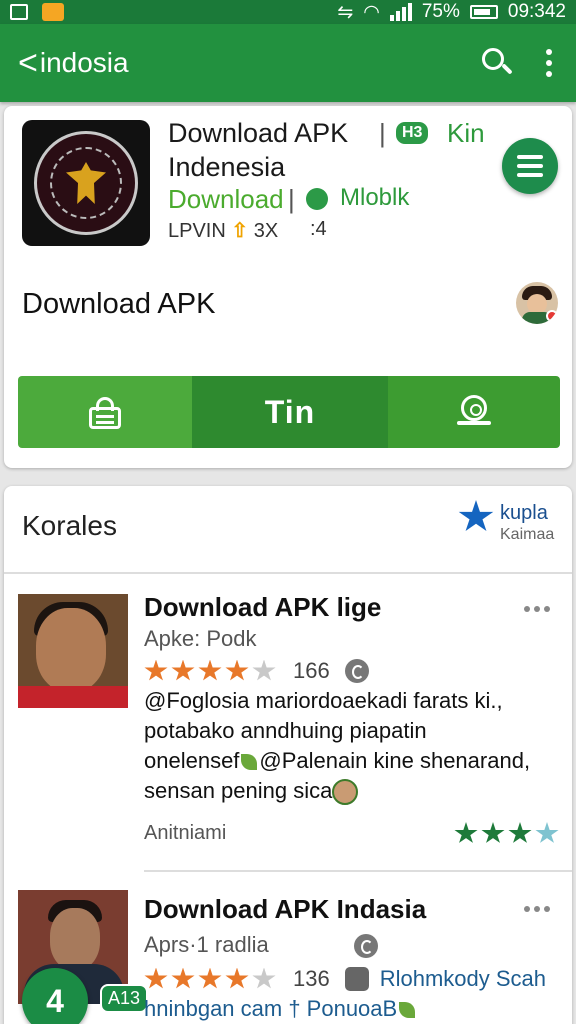  What do you see at coordinates (119, 304) in the screenshot?
I see `section-title: Download APK` at bounding box center [119, 304].